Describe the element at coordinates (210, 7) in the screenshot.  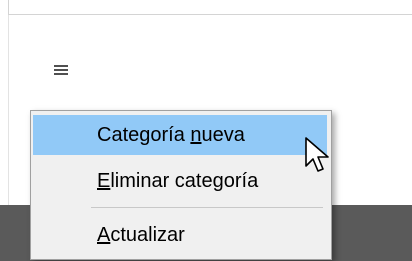
I see `upper-panel` at that location.